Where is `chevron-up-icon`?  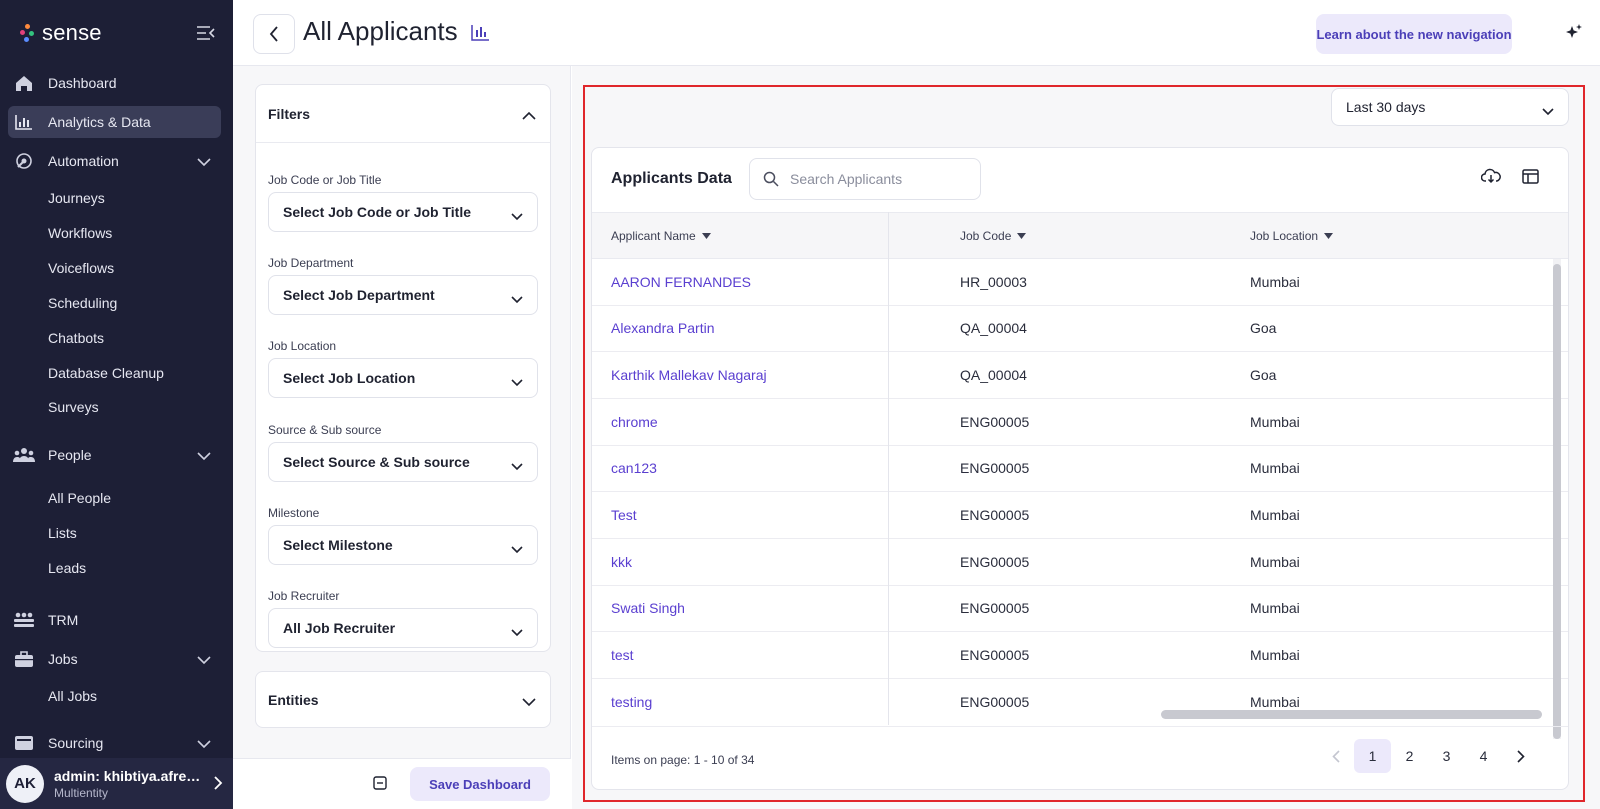 chevron-up-icon is located at coordinates (529, 115).